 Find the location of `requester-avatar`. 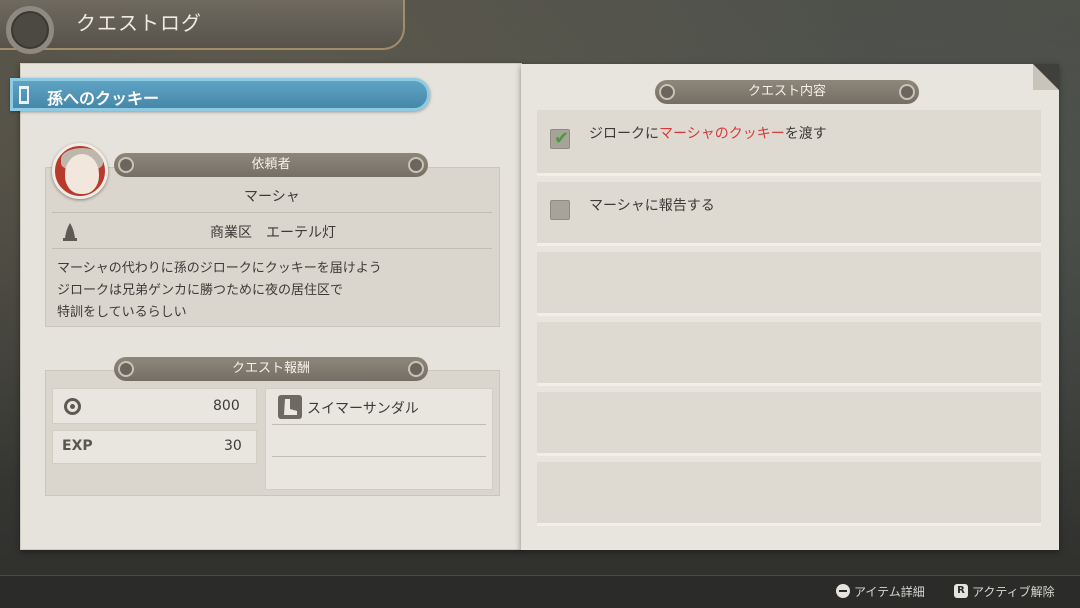

requester-avatar is located at coordinates (80, 171).